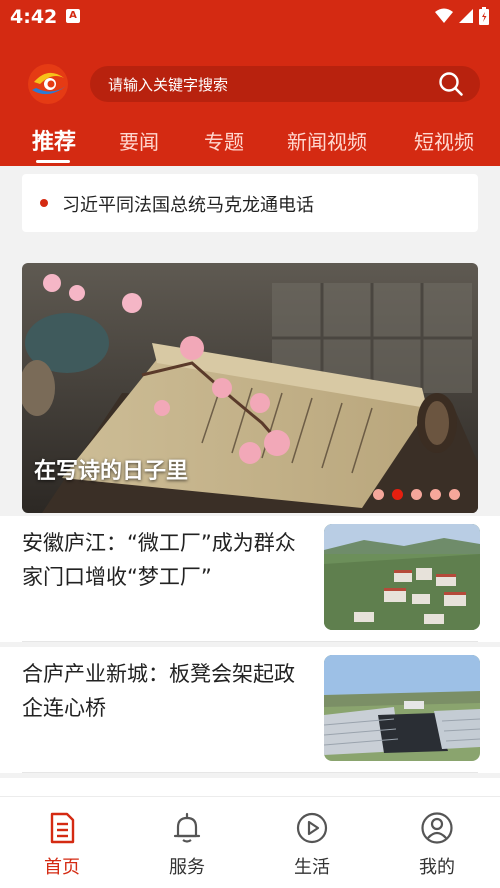  I want to click on news-list-item: 安徽庐江：“微工厂”成为群众家门口增收“梦工厂”, so click(250, 579).